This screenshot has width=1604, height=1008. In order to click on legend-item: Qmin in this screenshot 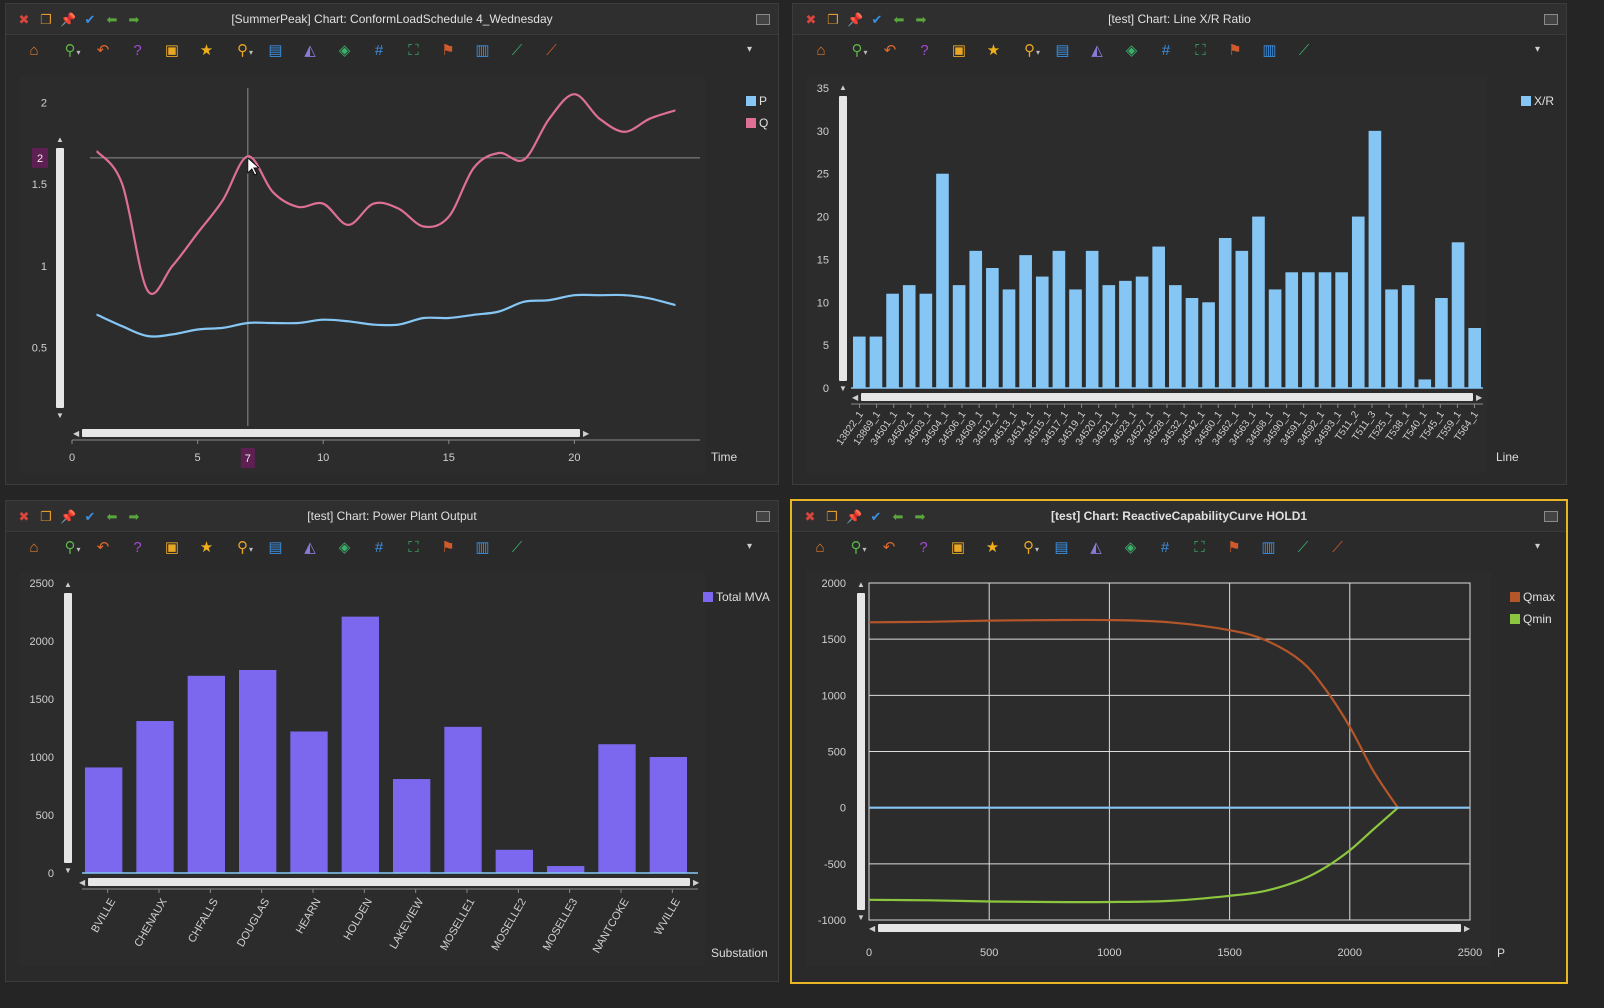, I will do `click(1532, 619)`.